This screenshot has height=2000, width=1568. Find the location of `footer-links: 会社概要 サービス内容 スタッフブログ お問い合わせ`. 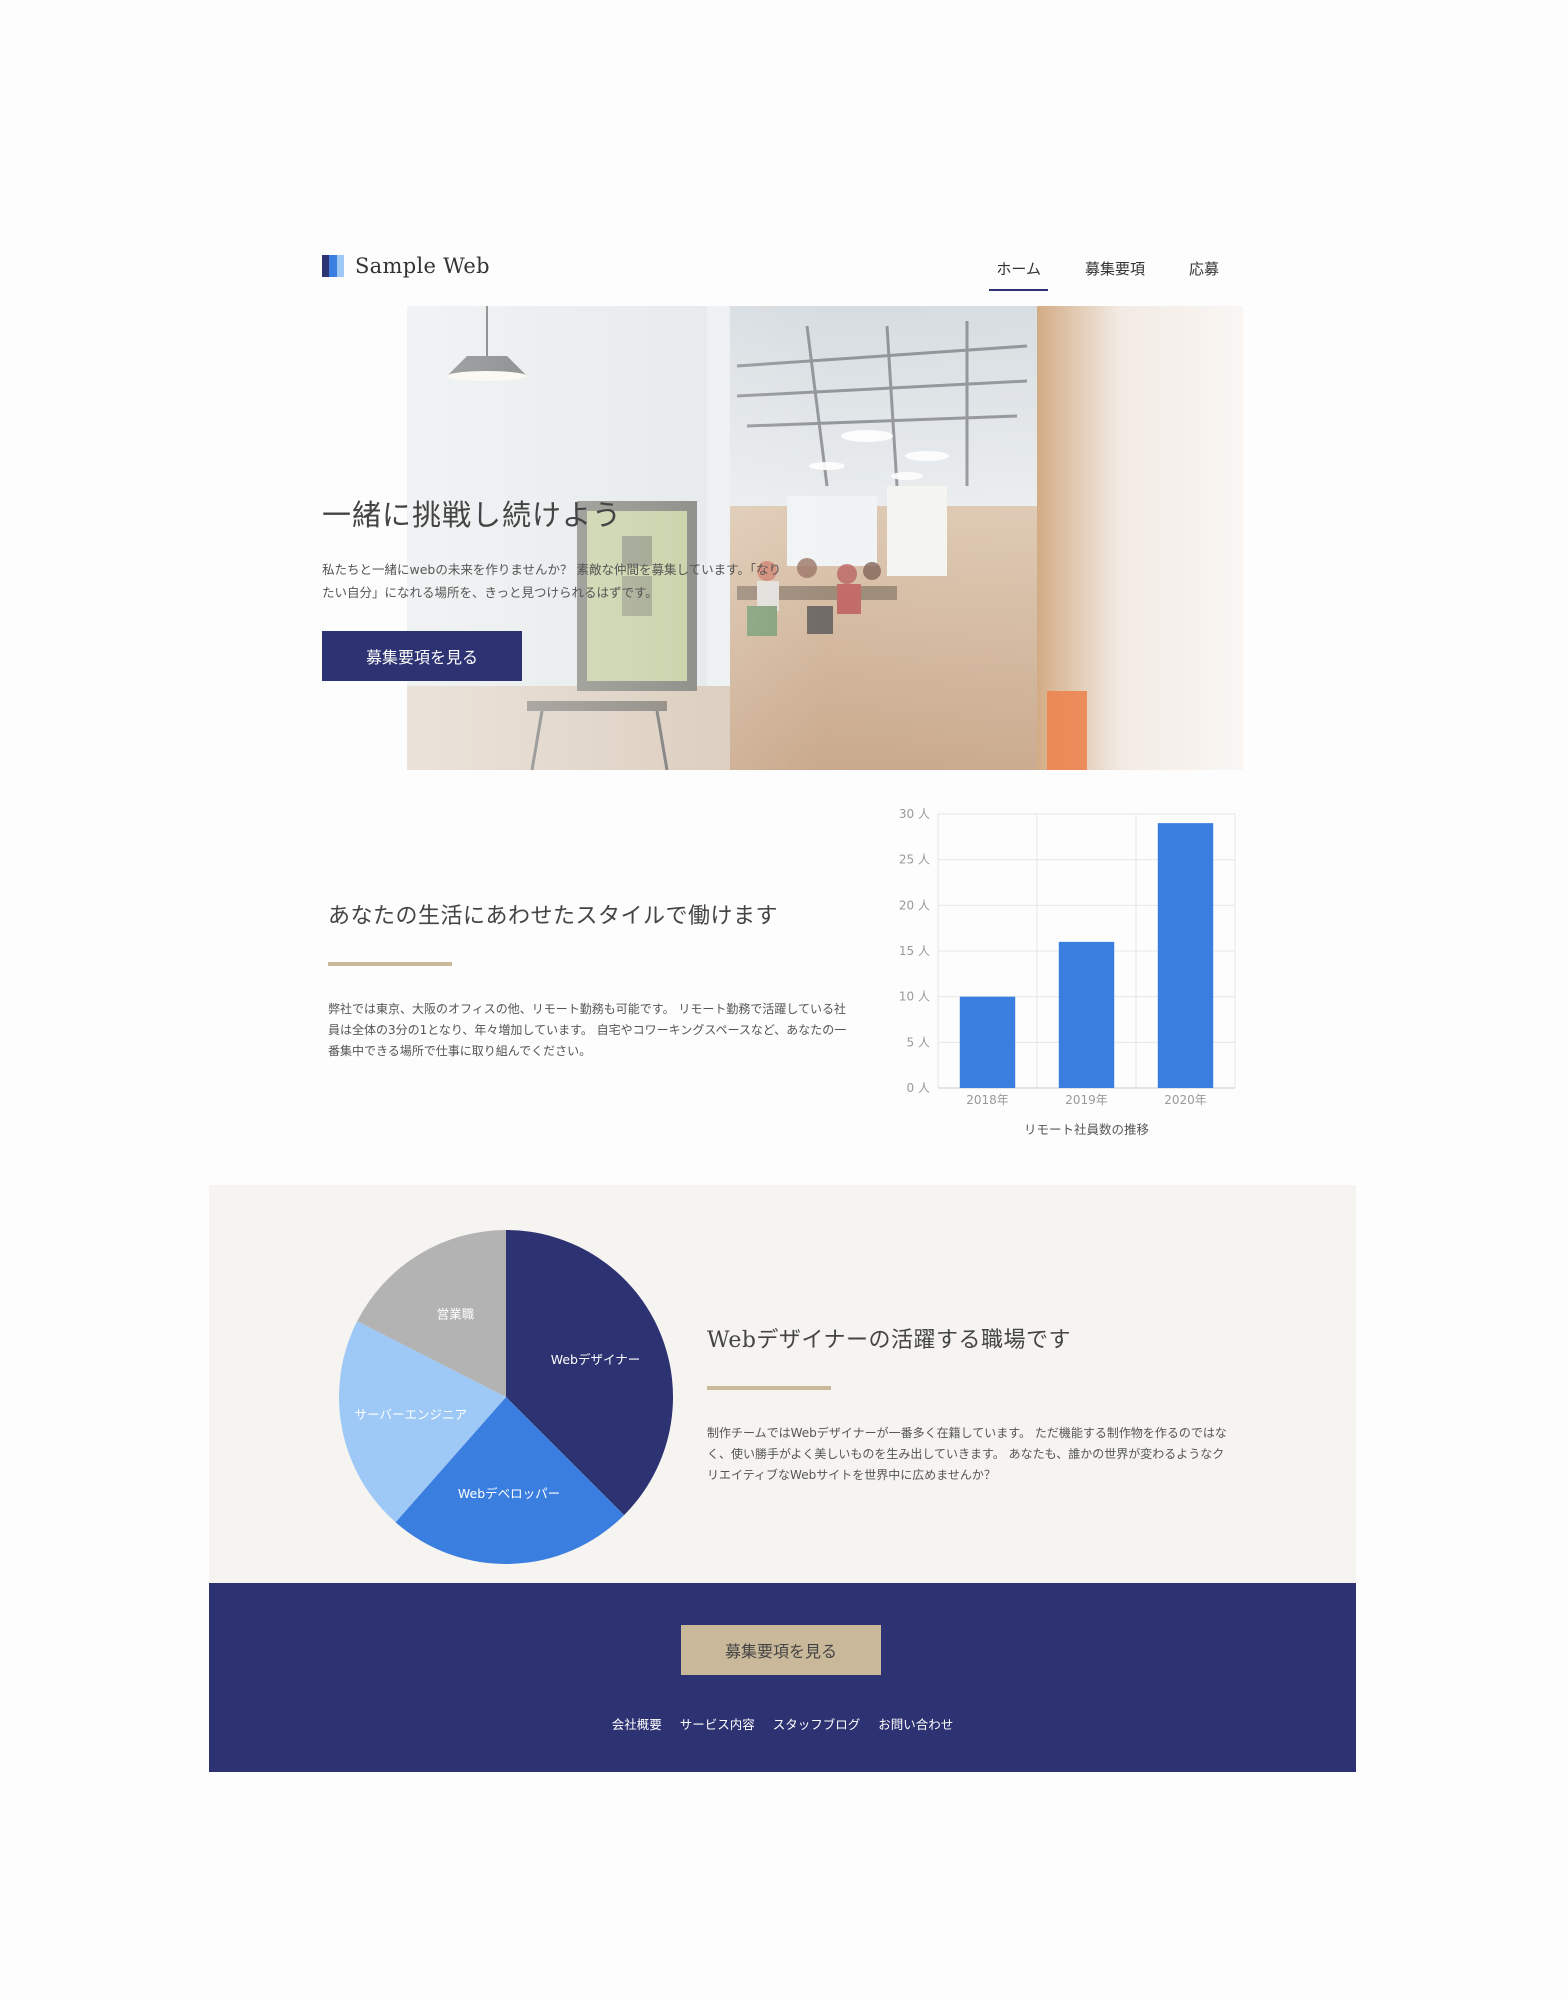

footer-links: 会社概要 サービス内容 スタッフブログ お問い合わせ is located at coordinates (782, 1723).